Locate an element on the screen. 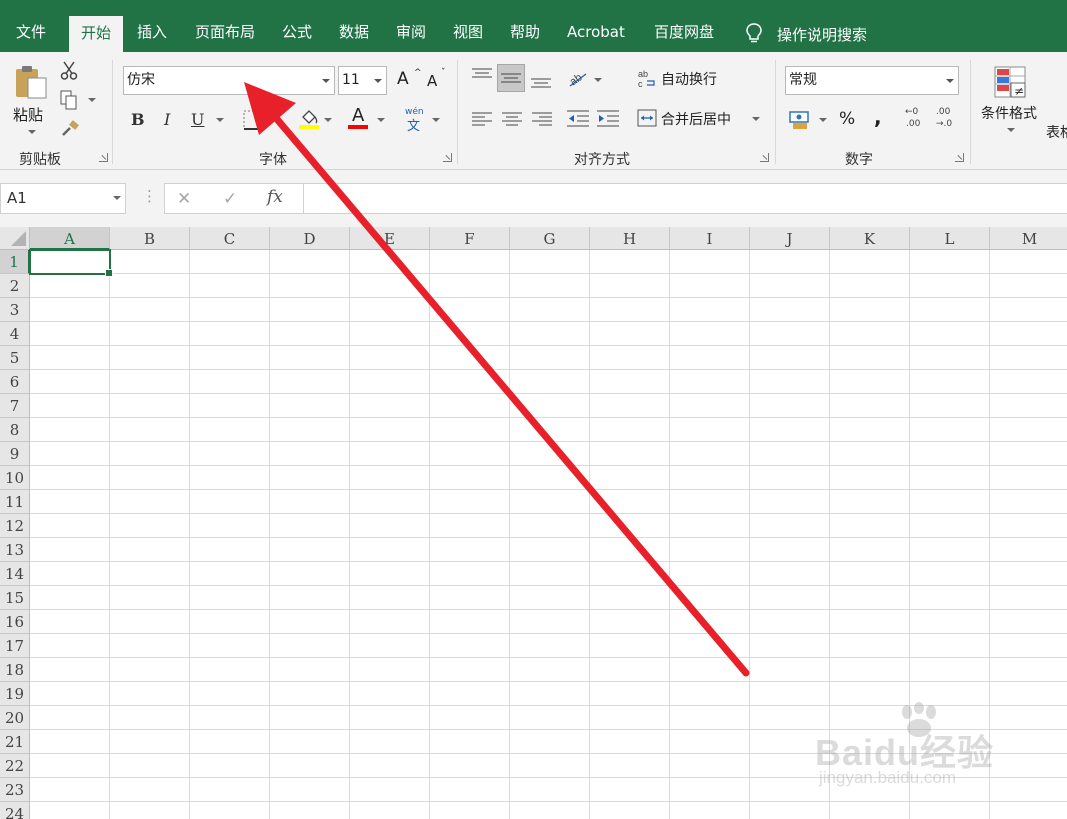 Image resolution: width=1067 pixels, height=819 pixels. row-header: 23 is located at coordinates (15, 790).